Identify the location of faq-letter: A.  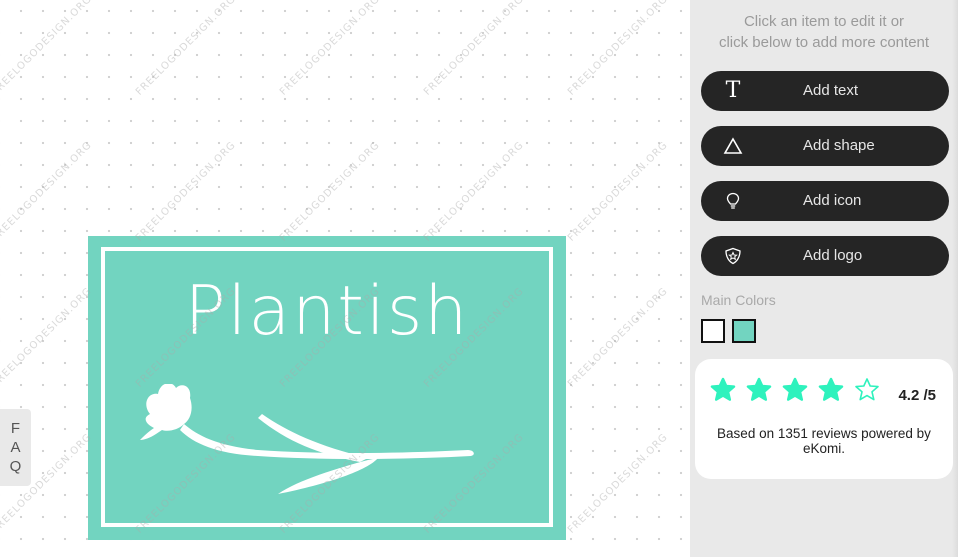
(15, 447).